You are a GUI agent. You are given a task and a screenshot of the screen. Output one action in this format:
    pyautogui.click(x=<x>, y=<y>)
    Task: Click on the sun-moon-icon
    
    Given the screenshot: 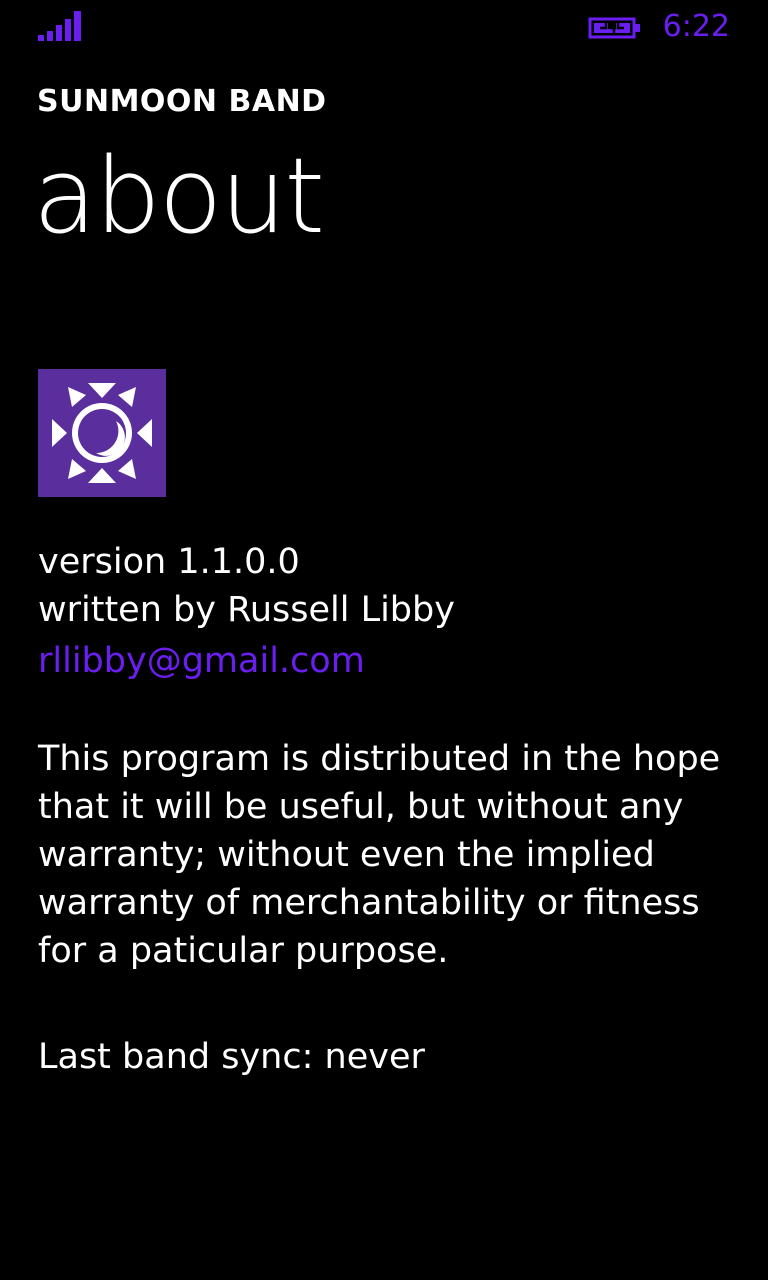 What is the action you would take?
    pyautogui.click(x=102, y=433)
    